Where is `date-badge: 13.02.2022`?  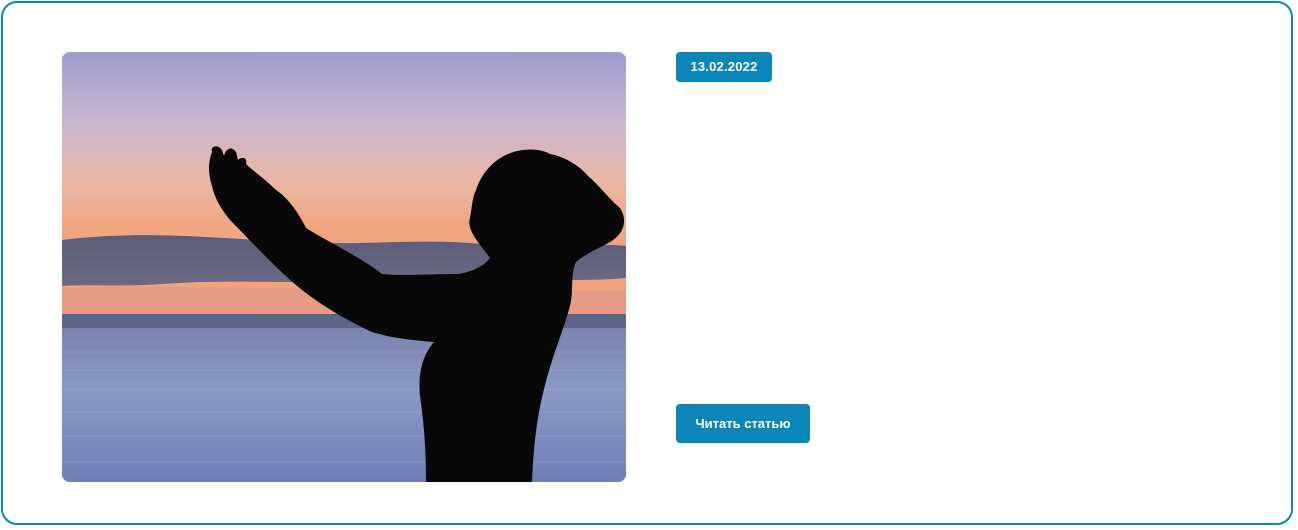 date-badge: 13.02.2022 is located at coordinates (724, 67).